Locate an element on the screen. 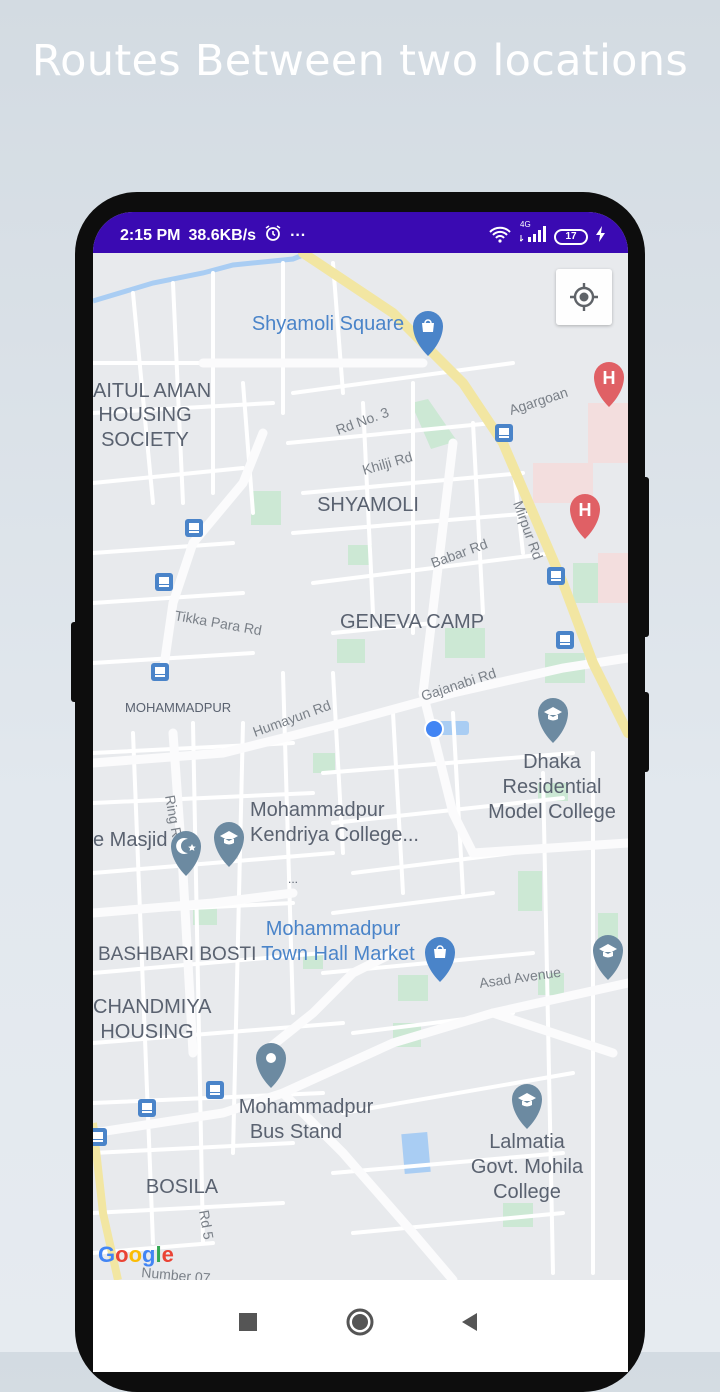 This screenshot has width=720, height=1392. label-shyamoli: SHYAMOLI is located at coordinates (368, 505).